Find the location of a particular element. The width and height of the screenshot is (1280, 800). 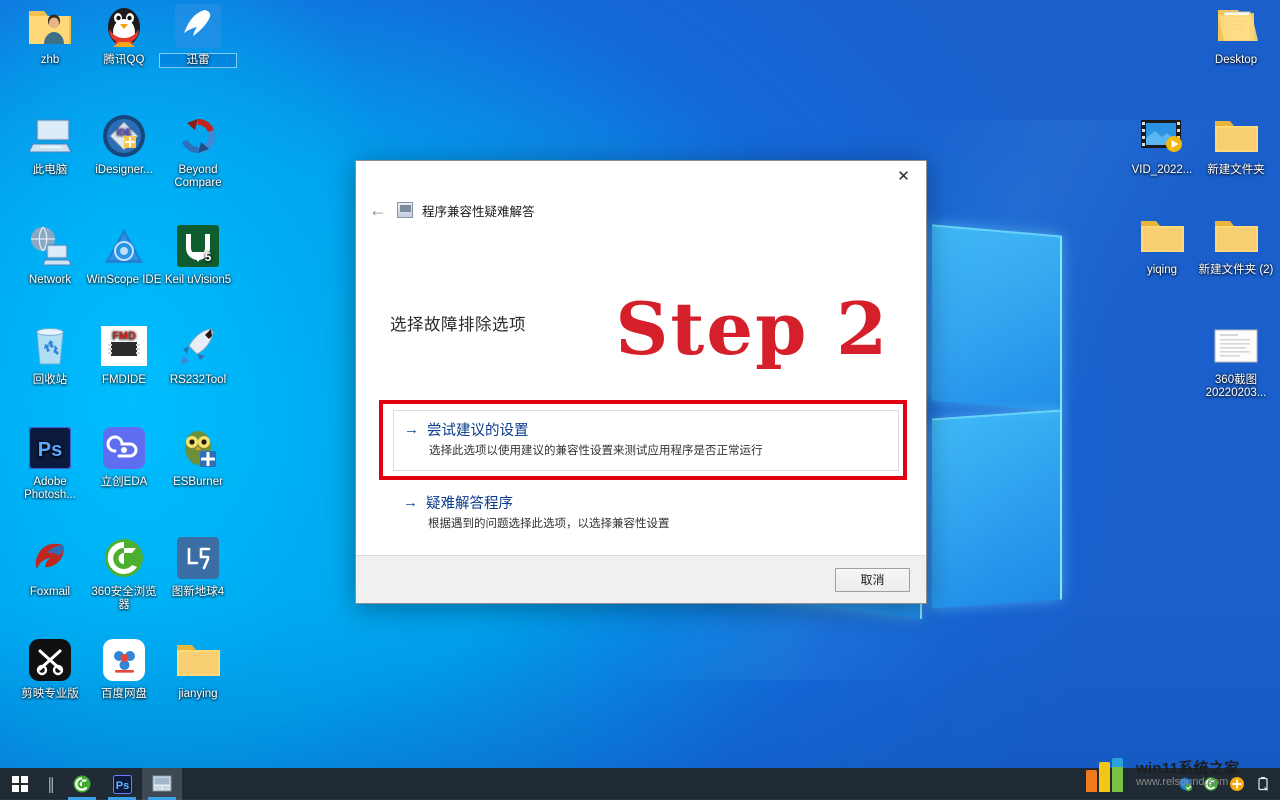

cancel-button: 取消 is located at coordinates (872, 579).